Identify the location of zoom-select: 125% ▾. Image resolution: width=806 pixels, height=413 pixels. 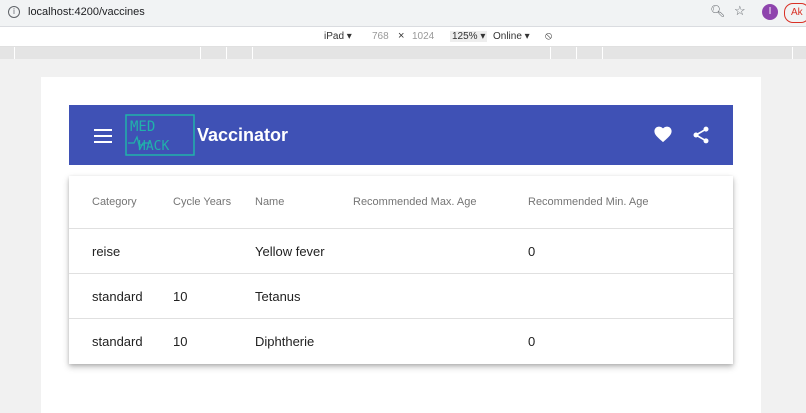
(469, 36).